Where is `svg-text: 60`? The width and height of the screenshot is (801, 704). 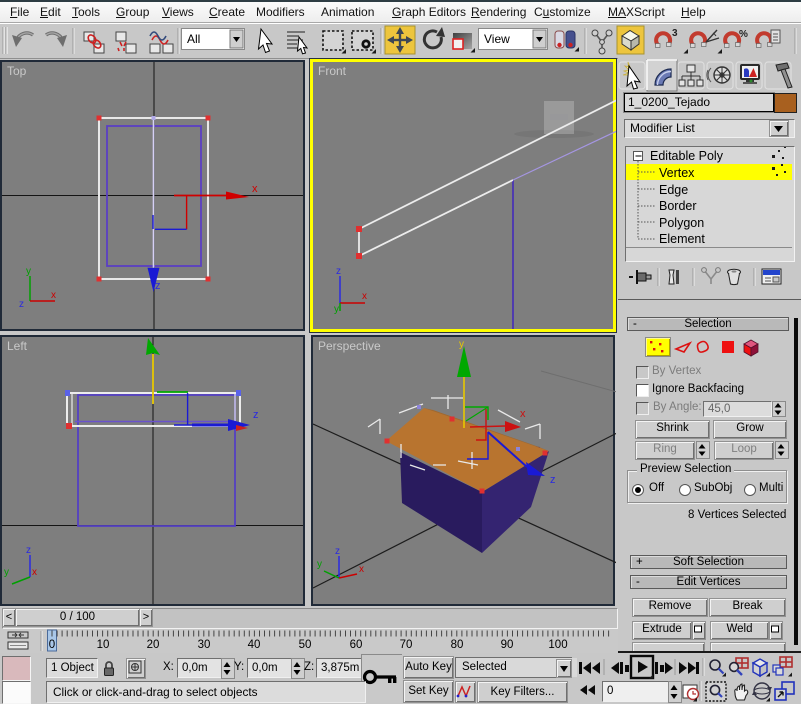 svg-text: 60 is located at coordinates (356, 645).